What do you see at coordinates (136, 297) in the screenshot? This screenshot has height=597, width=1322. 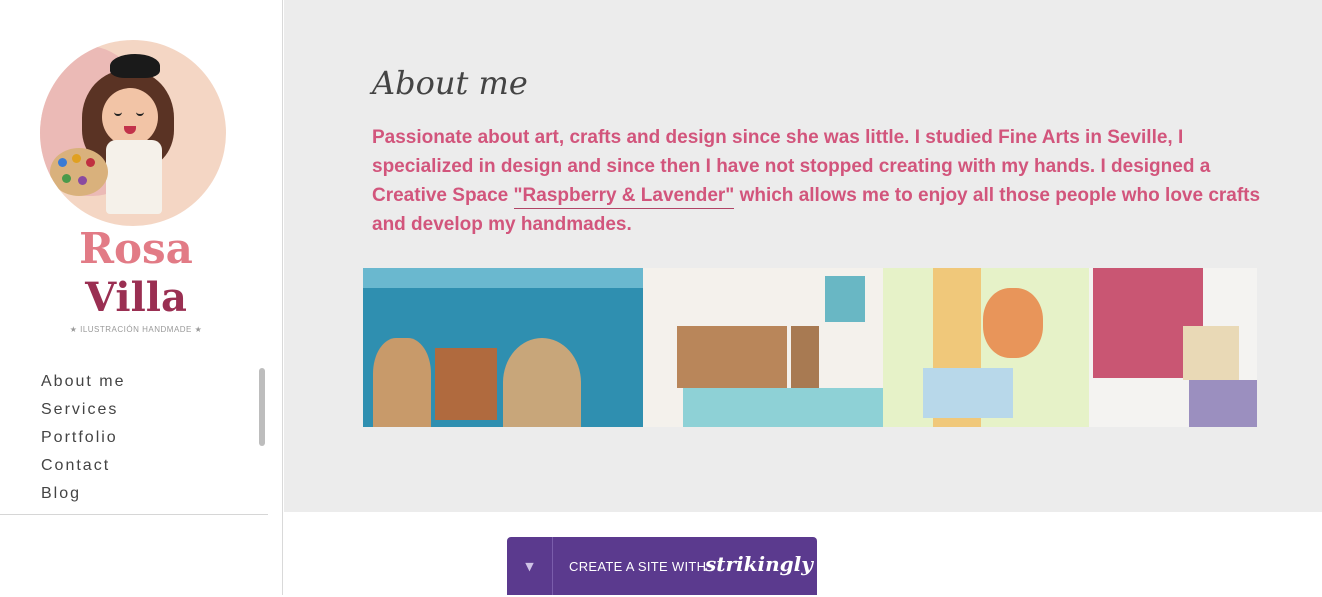 I see `logo-name-last: Villa` at bounding box center [136, 297].